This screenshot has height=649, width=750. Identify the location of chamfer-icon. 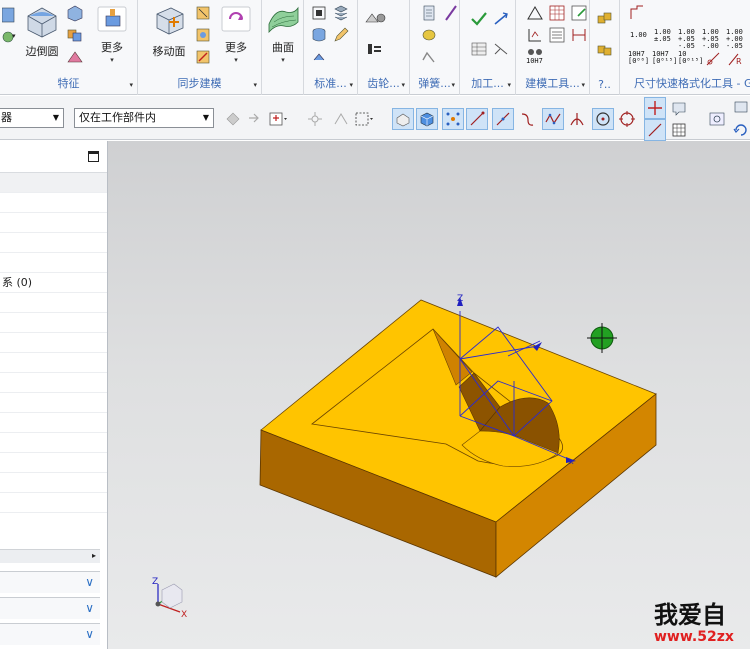
(75, 57).